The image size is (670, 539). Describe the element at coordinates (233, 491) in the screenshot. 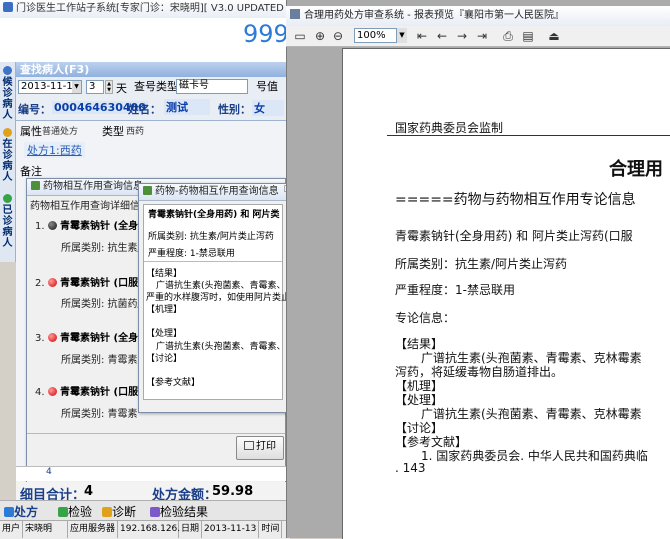

I see `amount-value: 59.98` at that location.